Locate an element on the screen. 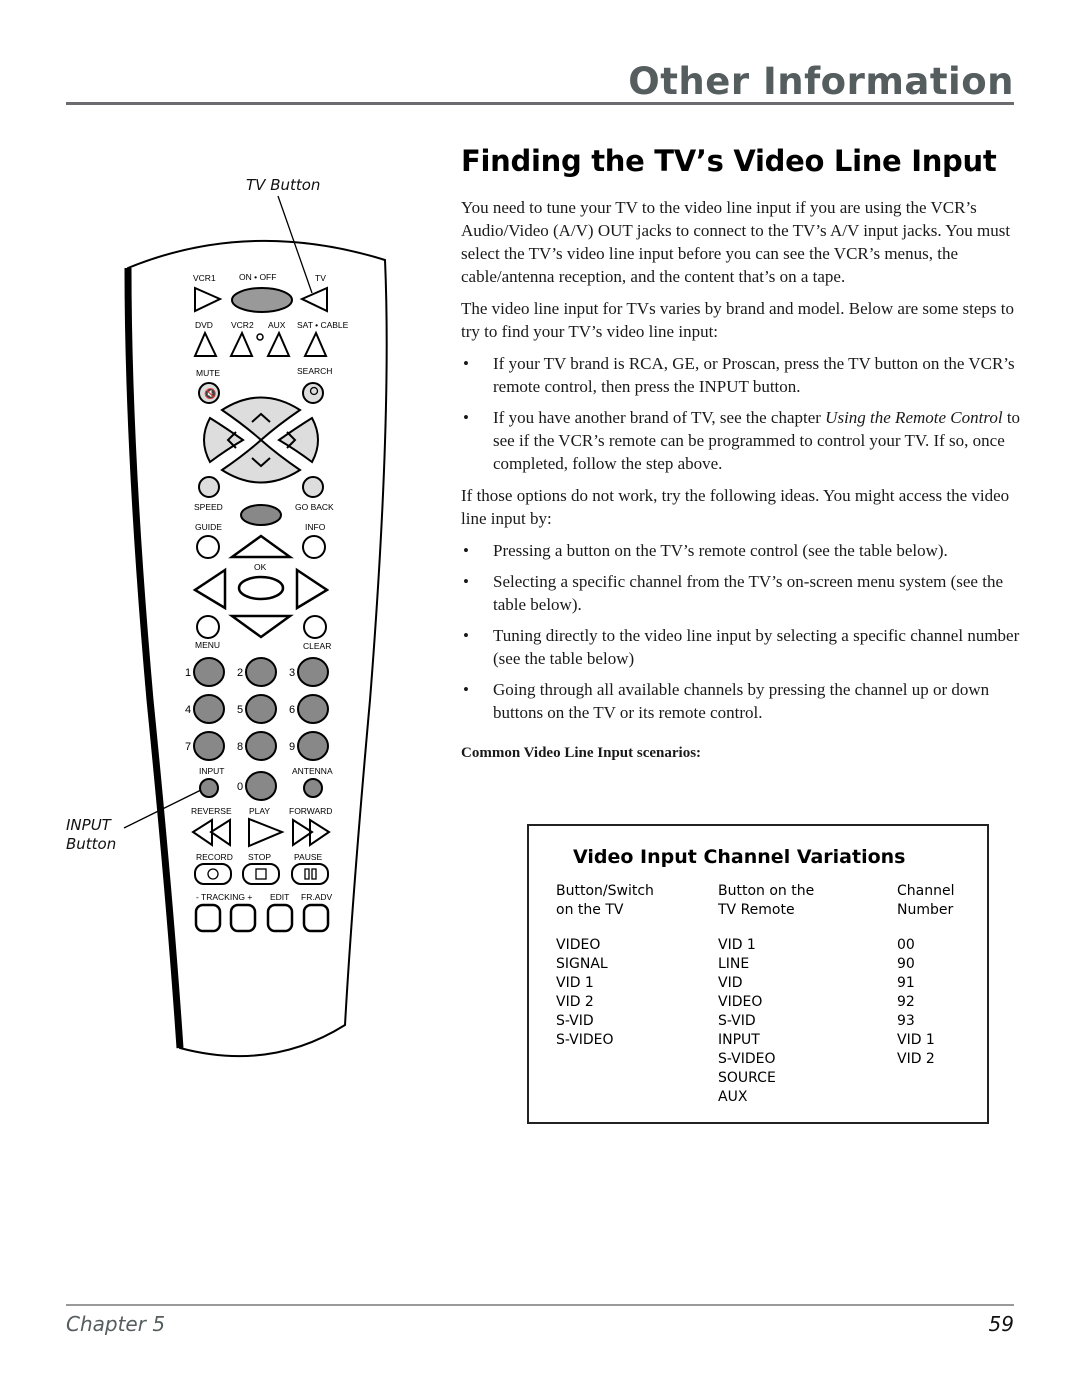 Image resolution: width=1080 pixels, height=1397 pixels. stop-button is located at coordinates (261, 874).